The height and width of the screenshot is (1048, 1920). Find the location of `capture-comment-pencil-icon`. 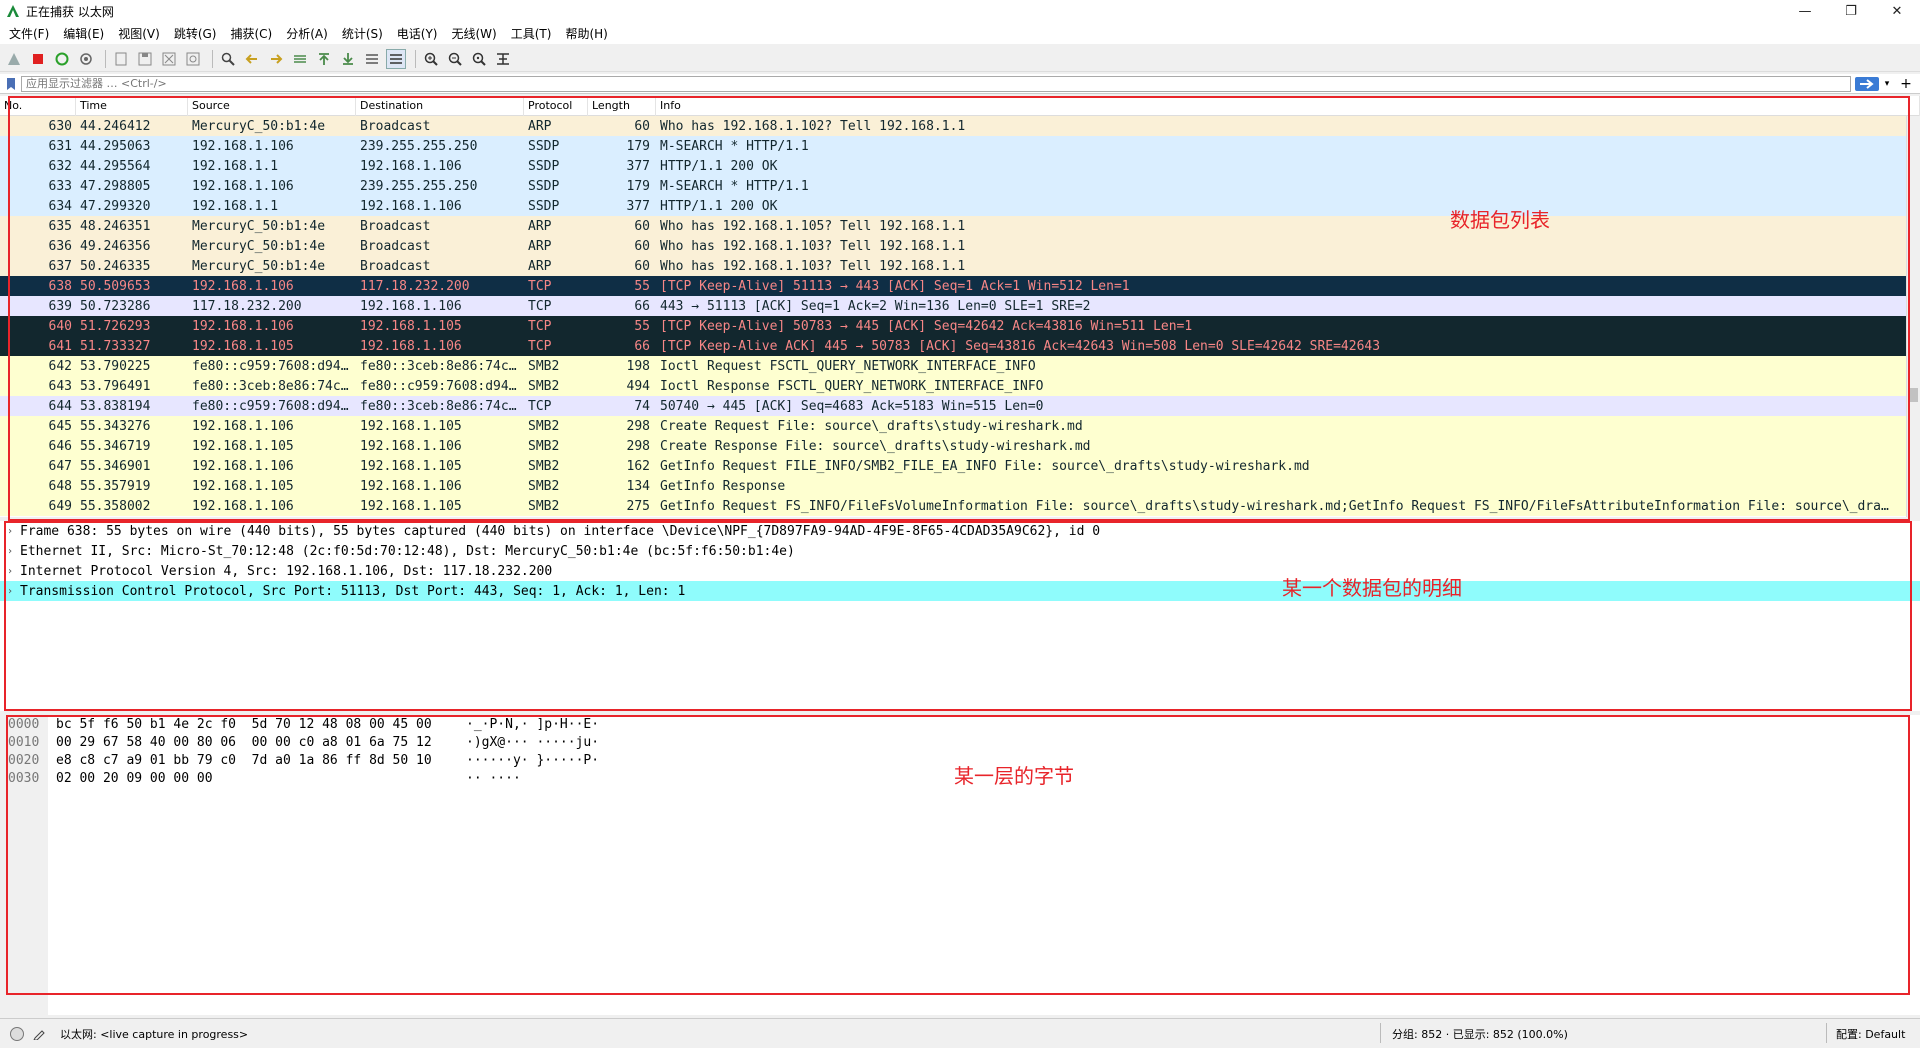

capture-comment-pencil-icon is located at coordinates (39, 1034).